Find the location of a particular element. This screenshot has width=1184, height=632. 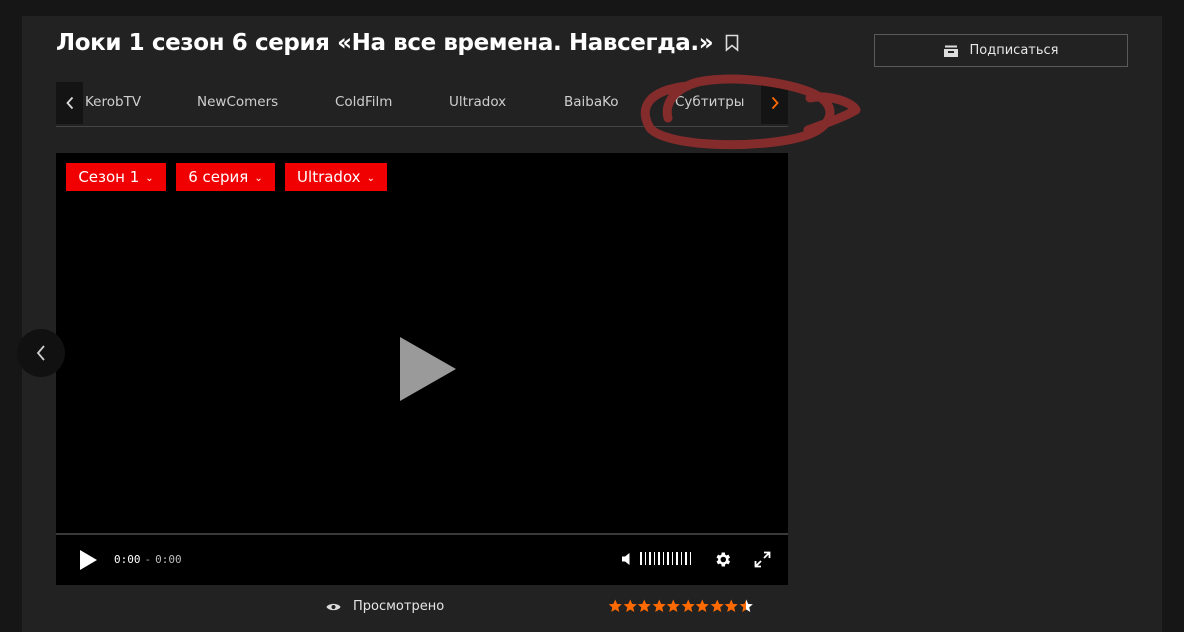

player-prev-button is located at coordinates (41, 353).